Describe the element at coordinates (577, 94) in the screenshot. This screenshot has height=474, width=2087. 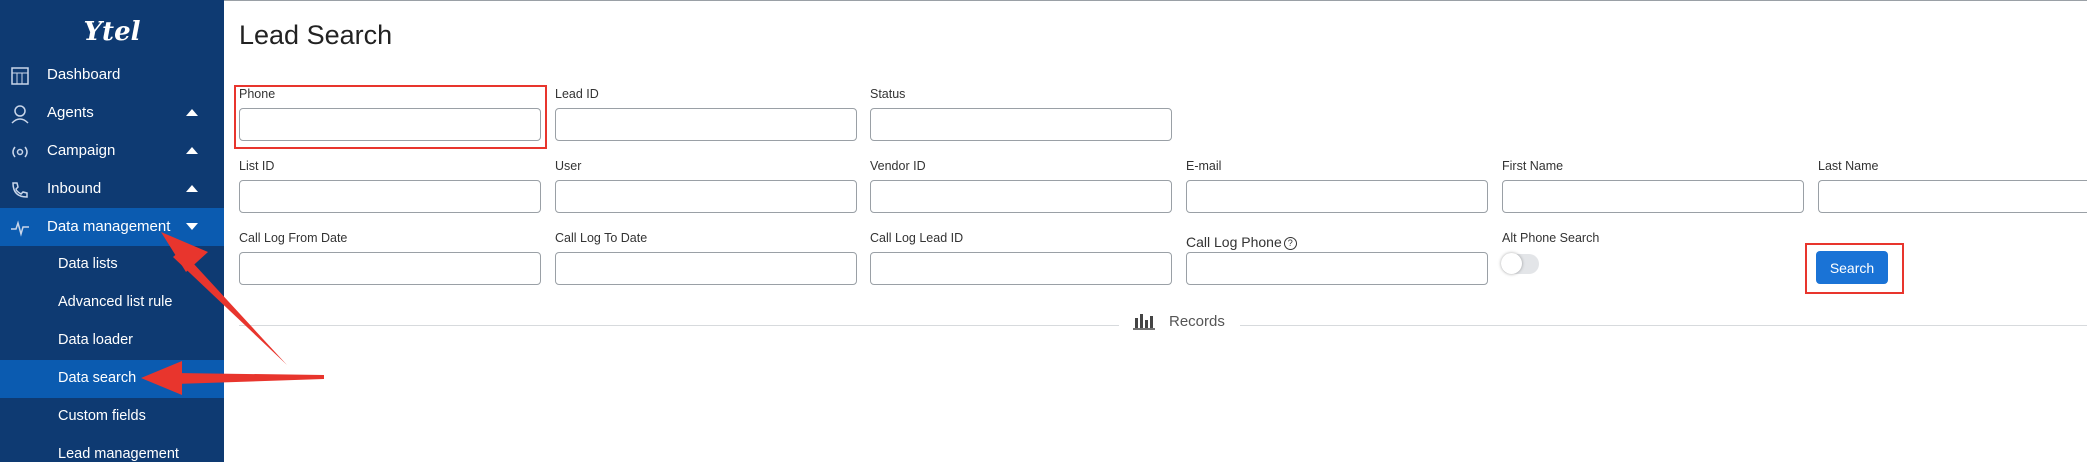
I see `lead-id-label: Lead ID` at that location.